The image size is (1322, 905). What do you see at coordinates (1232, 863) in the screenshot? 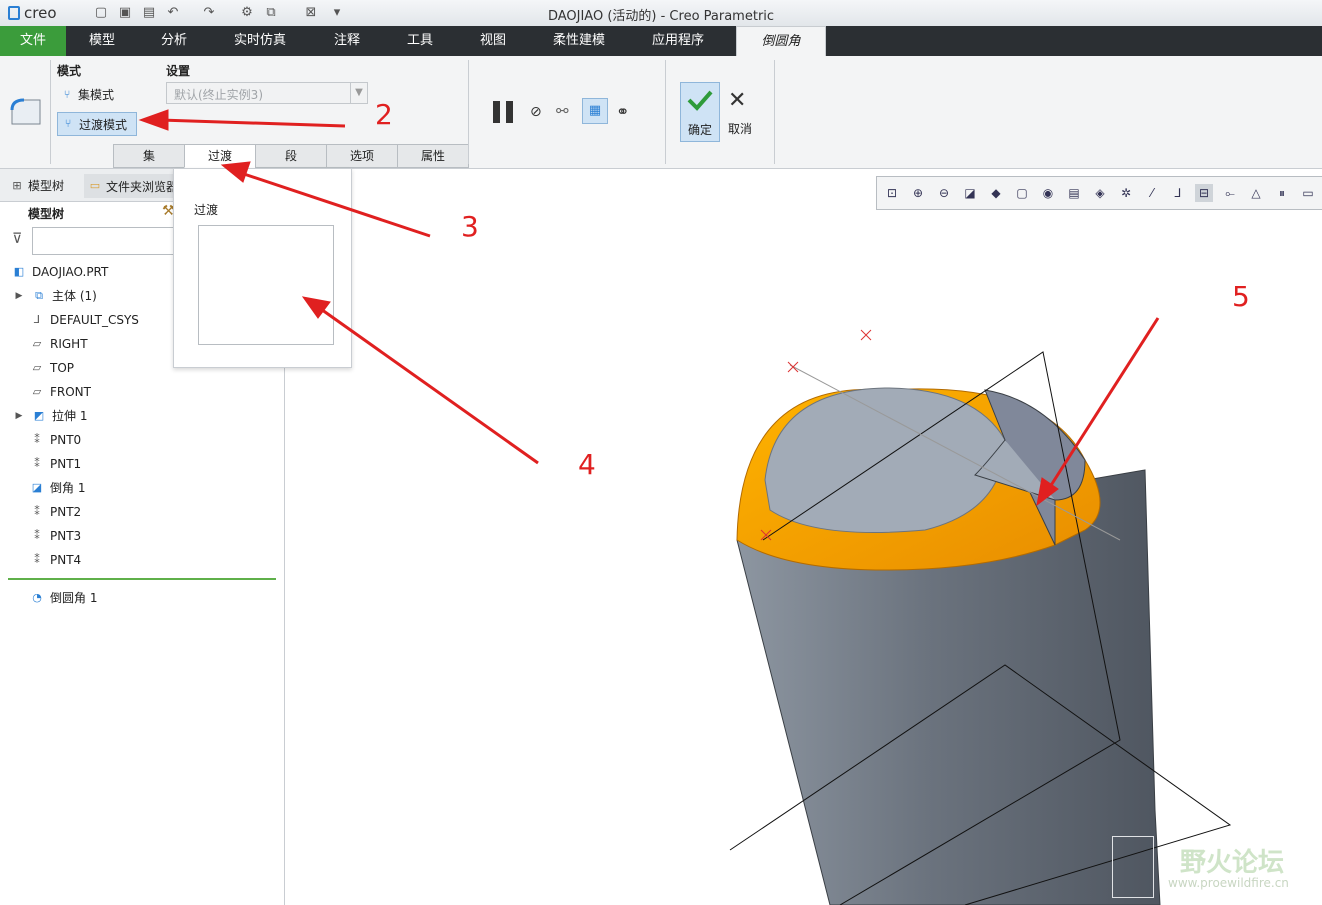
I see `watermark-title: 野火论坛` at bounding box center [1232, 863].